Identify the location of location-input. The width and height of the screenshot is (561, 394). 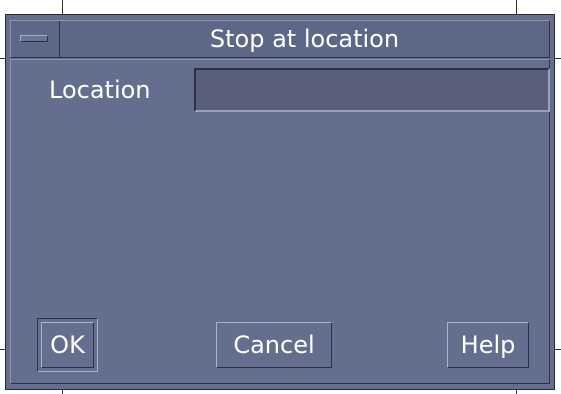
(372, 90).